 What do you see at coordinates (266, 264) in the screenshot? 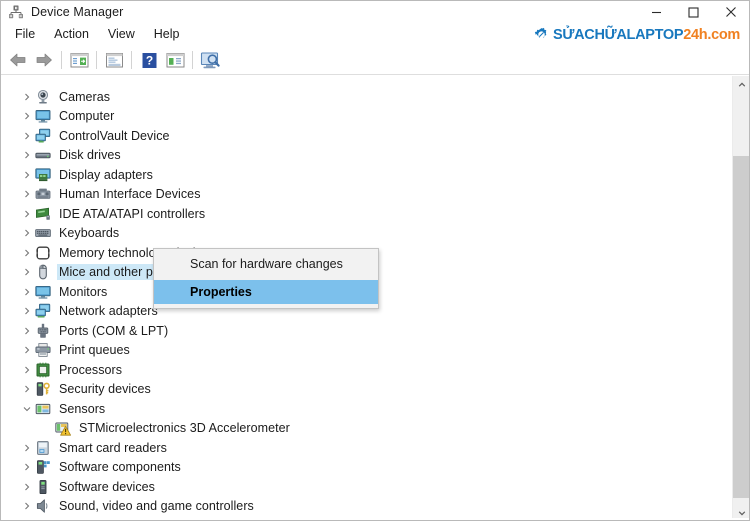
I see `context-menu-item-scan-for-hardware-changes: Scan for hardware changes` at bounding box center [266, 264].